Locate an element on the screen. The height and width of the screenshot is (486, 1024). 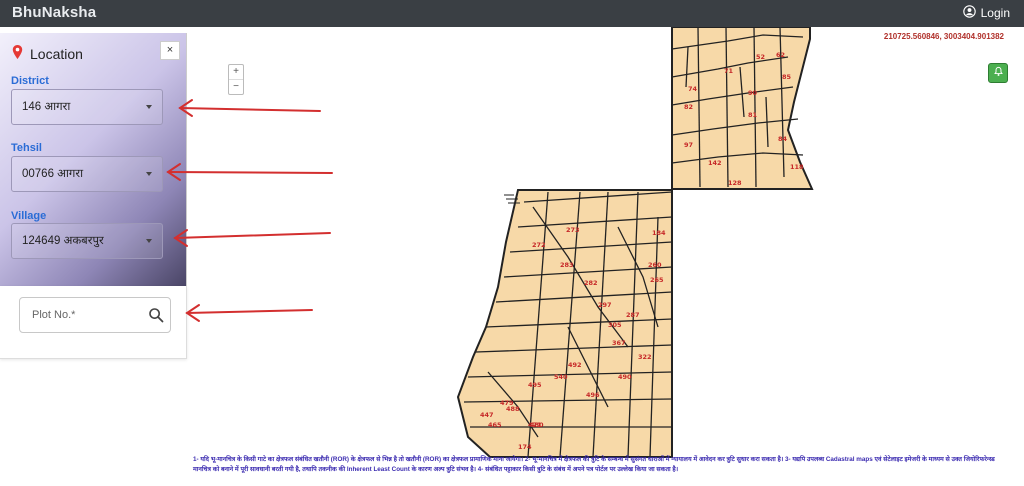
parcel-label: 282 is located at coordinates (591, 283).